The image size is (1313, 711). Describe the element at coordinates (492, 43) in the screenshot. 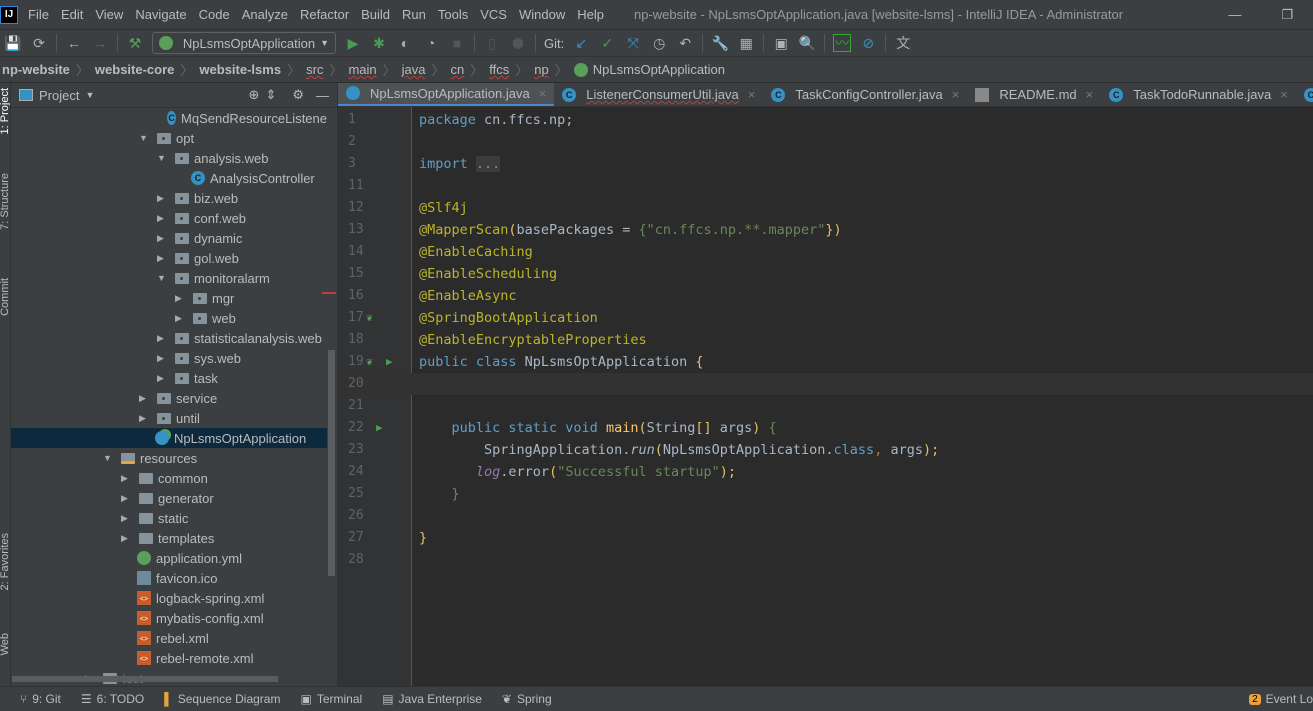

I see `device-icon: ▯` at that location.